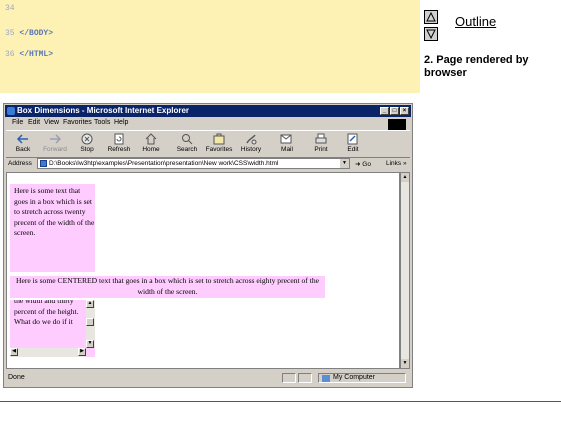 The image size is (561, 424). I want to click on code-text: </BODY>, so click(36, 33).